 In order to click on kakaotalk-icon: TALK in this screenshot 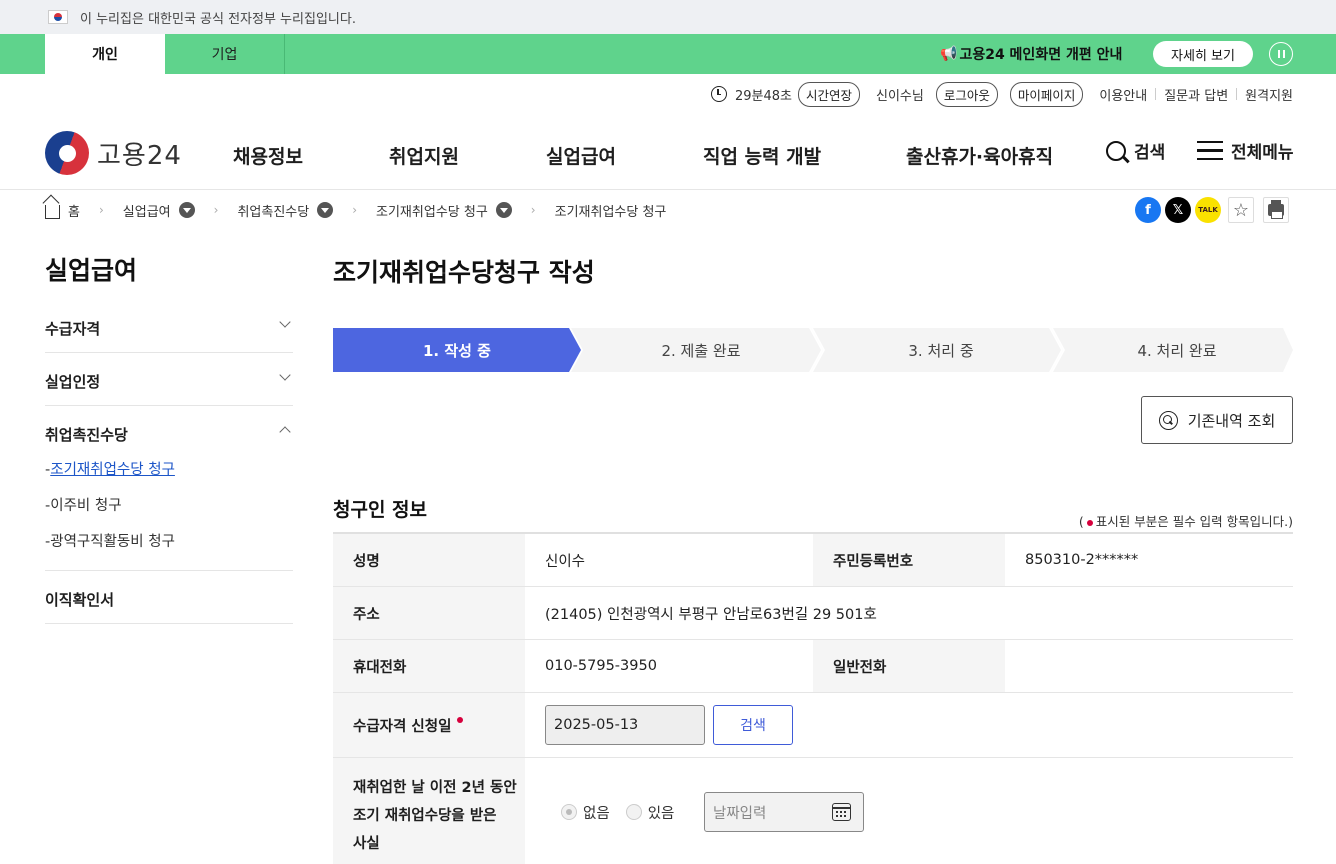, I will do `click(1208, 210)`.